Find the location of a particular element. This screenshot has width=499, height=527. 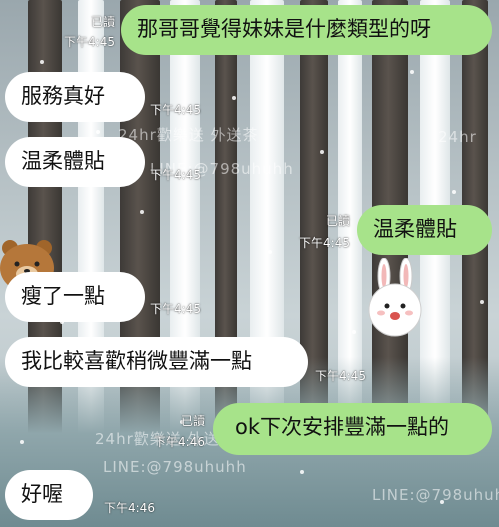

incoming-message-bubble: 好喔 is located at coordinates (49, 495).